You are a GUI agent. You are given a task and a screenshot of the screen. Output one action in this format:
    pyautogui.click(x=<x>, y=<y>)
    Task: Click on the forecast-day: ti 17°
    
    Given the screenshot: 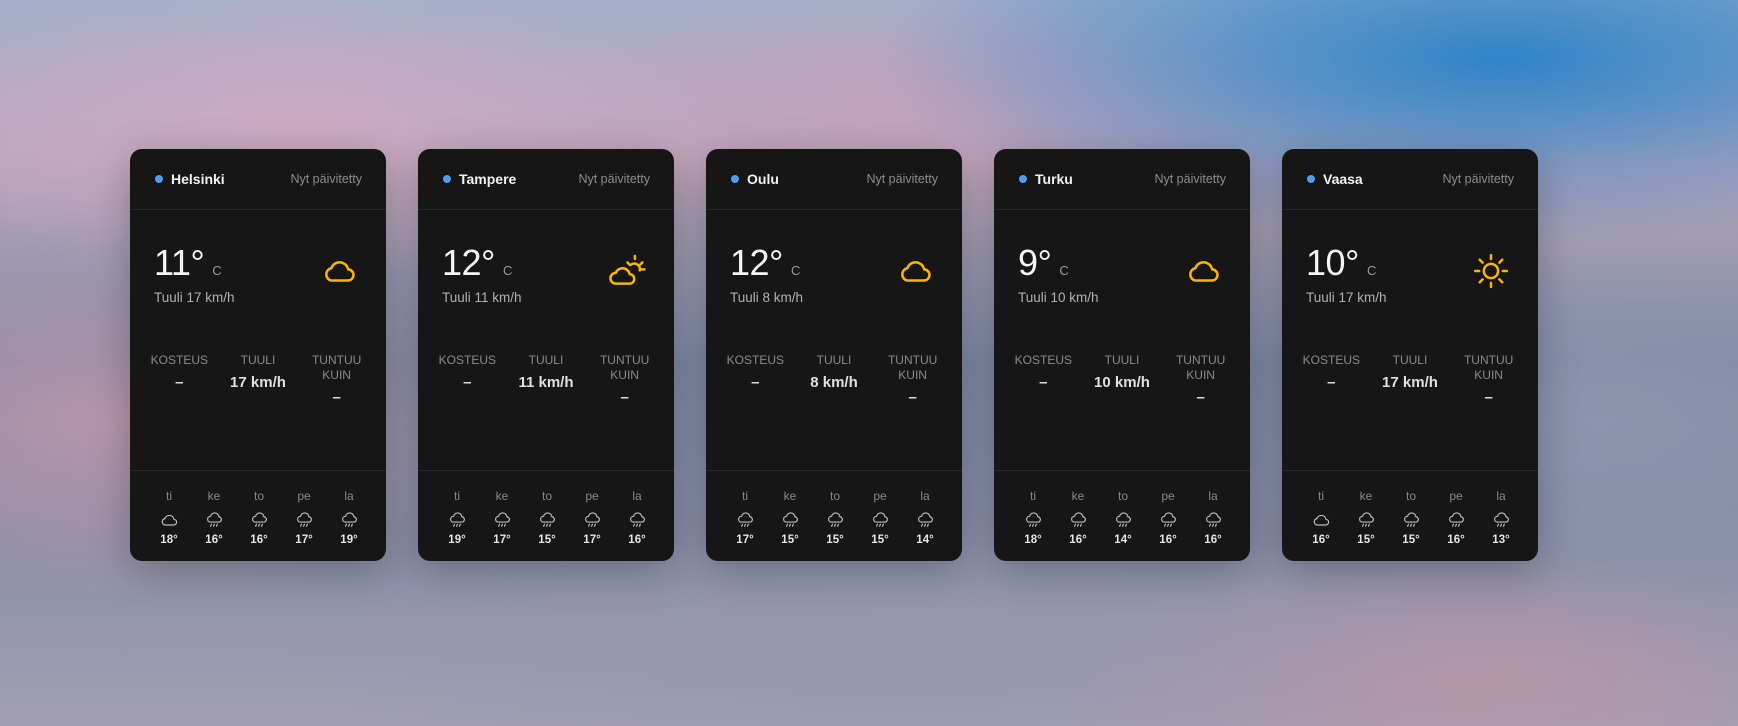 What is the action you would take?
    pyautogui.click(x=745, y=517)
    